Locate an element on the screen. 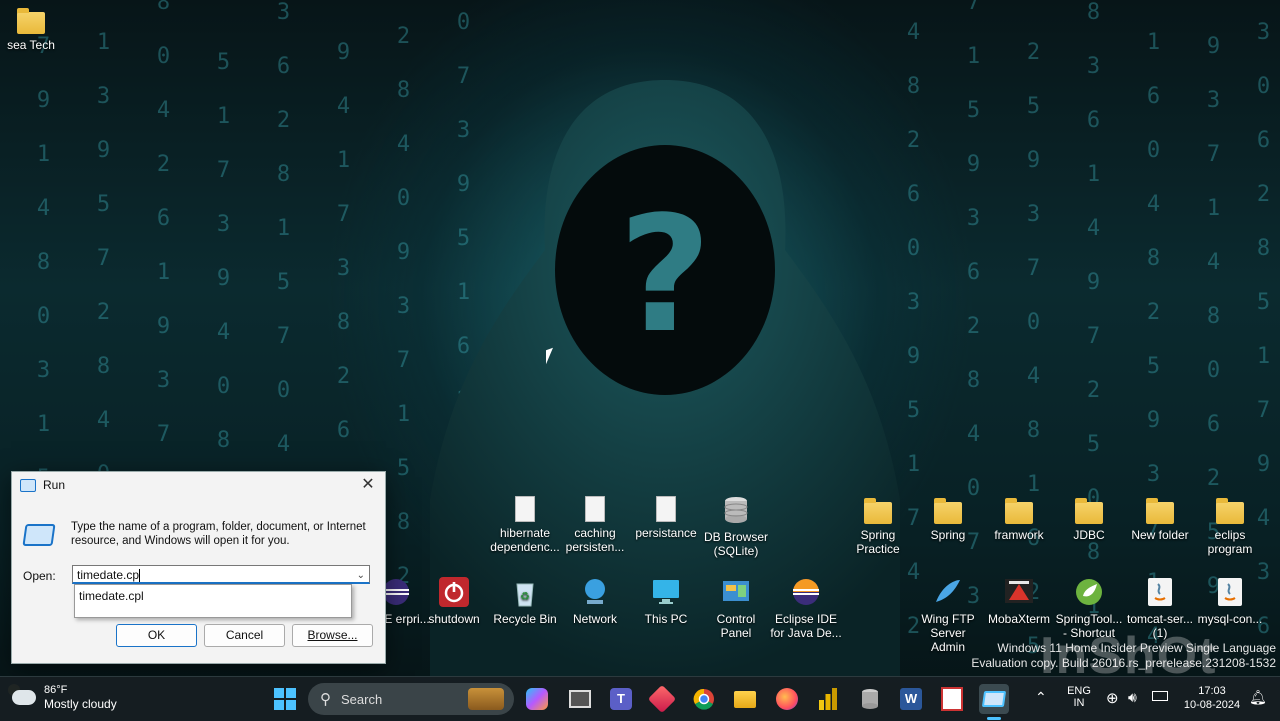  volume-icon: 🔊︎ is located at coordinates (1132, 697).